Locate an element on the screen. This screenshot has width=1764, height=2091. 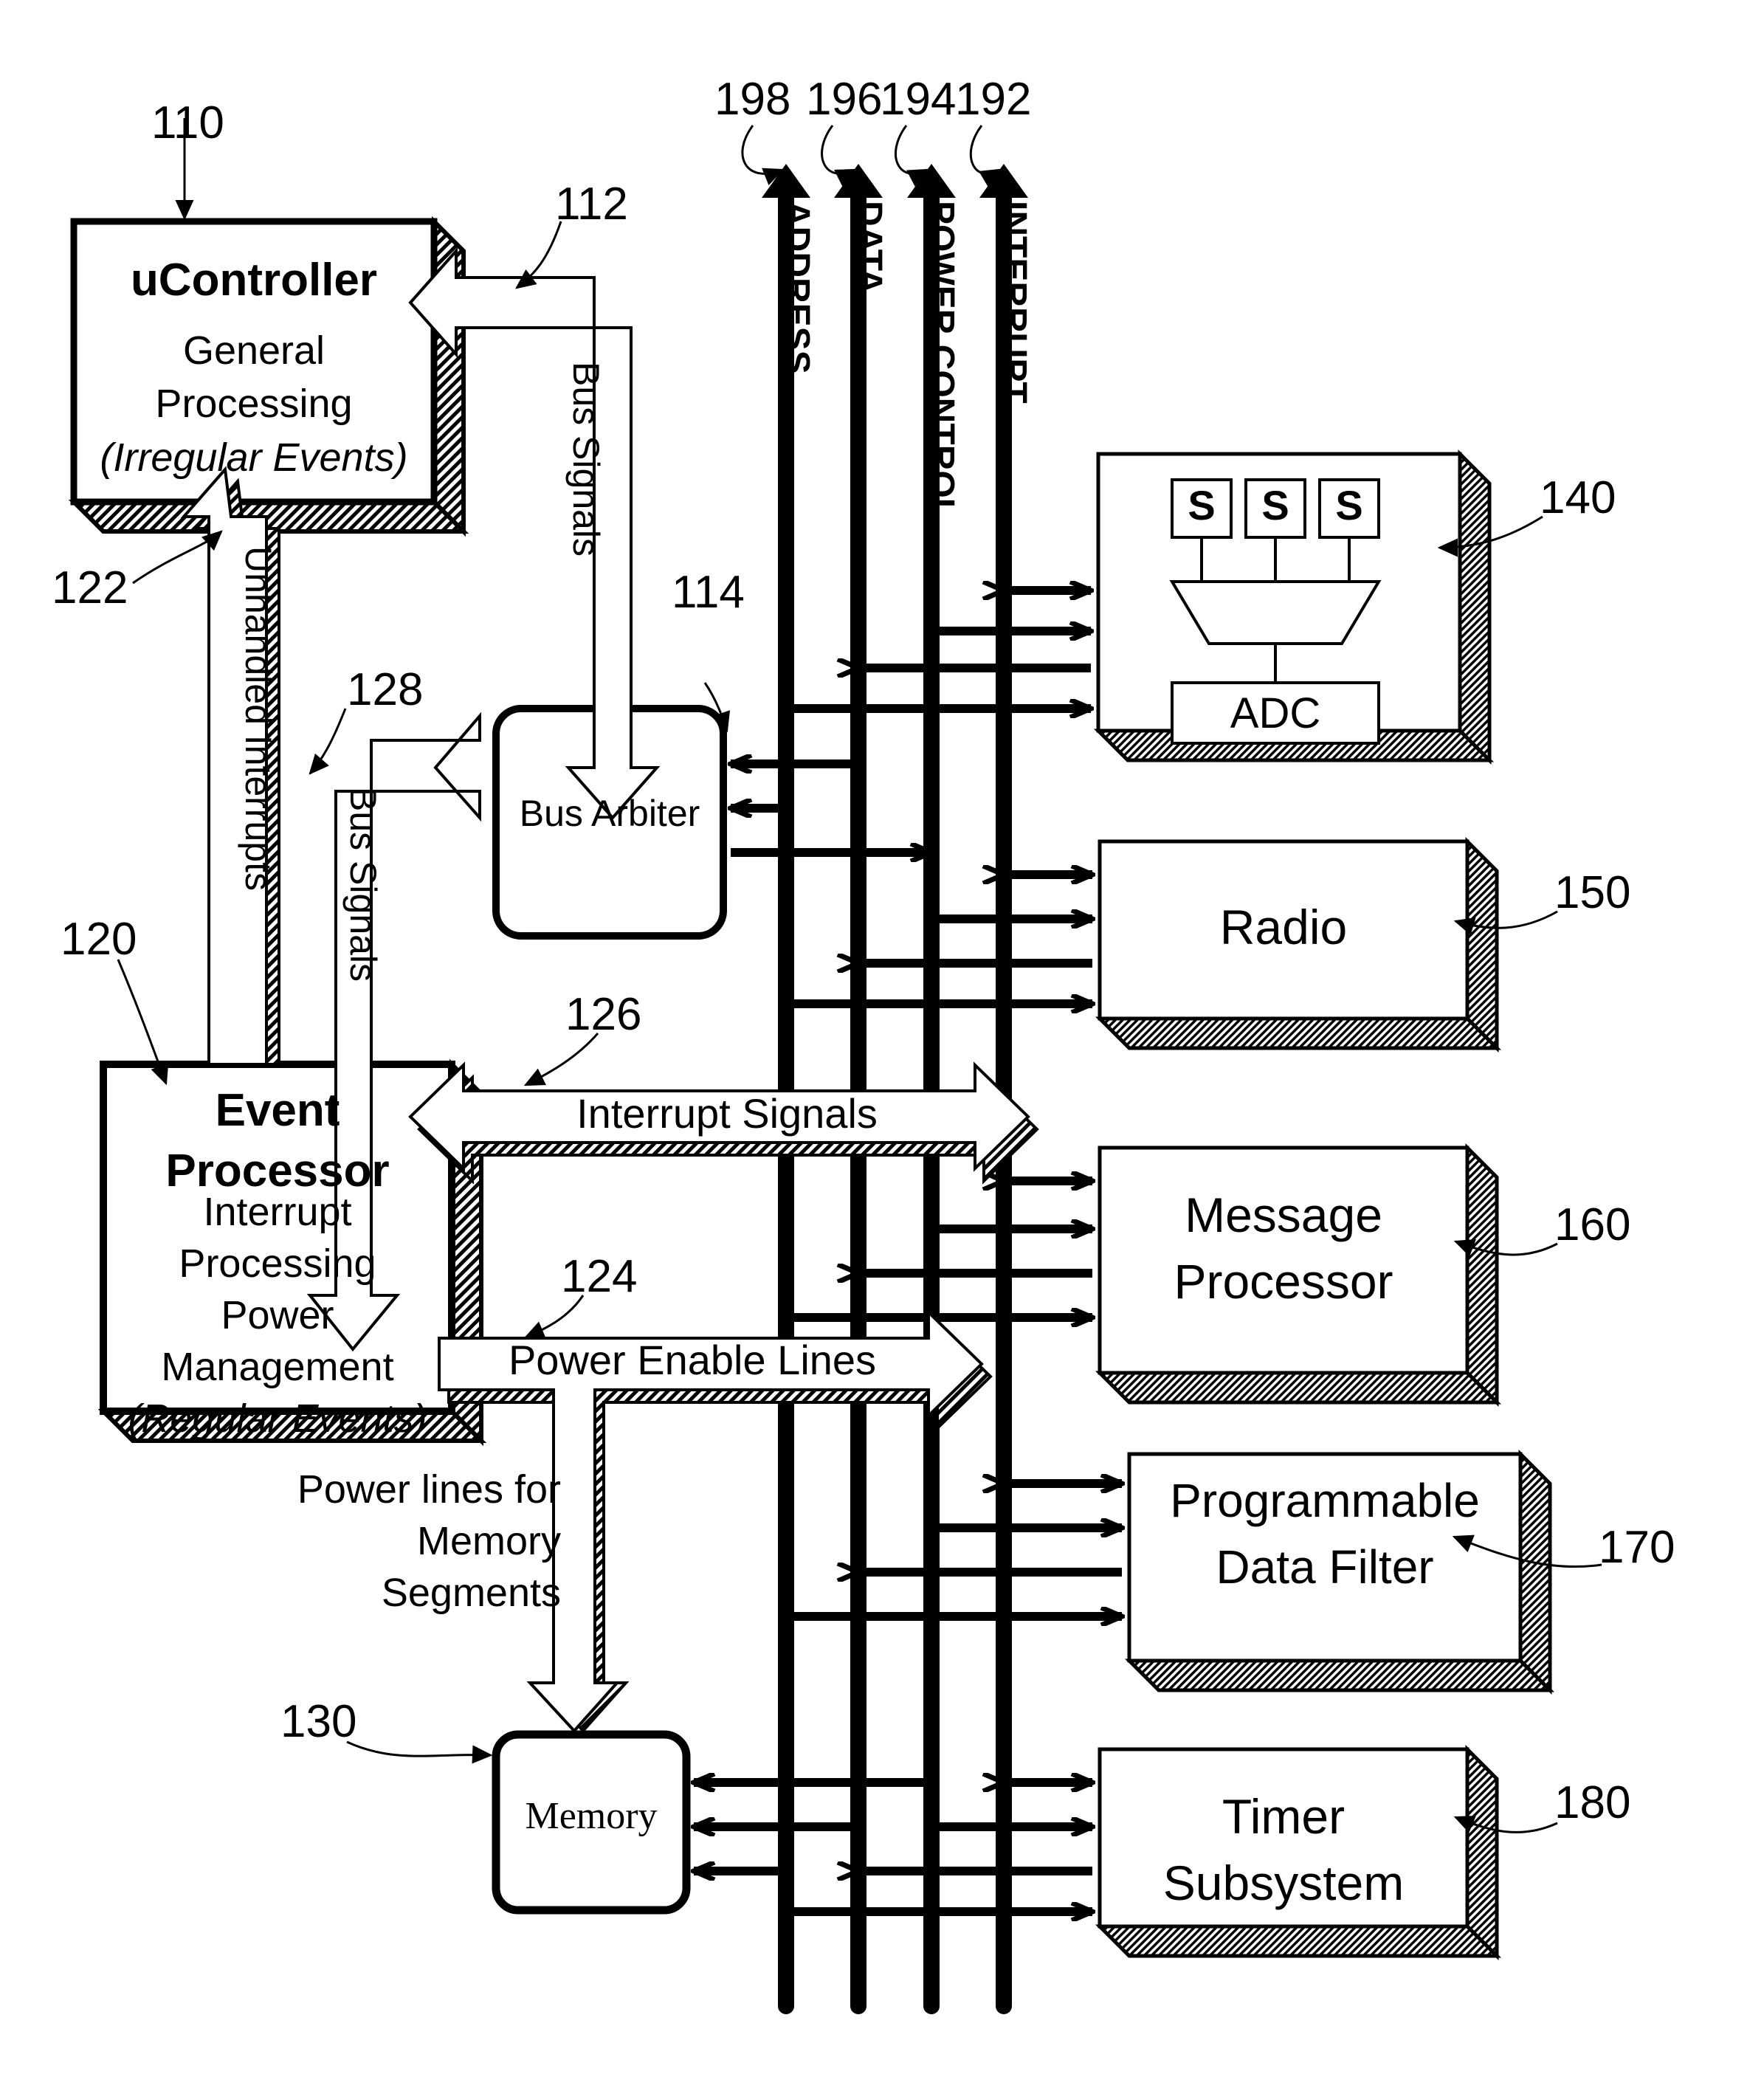
sensor-label-1: S is located at coordinates (1202, 505).